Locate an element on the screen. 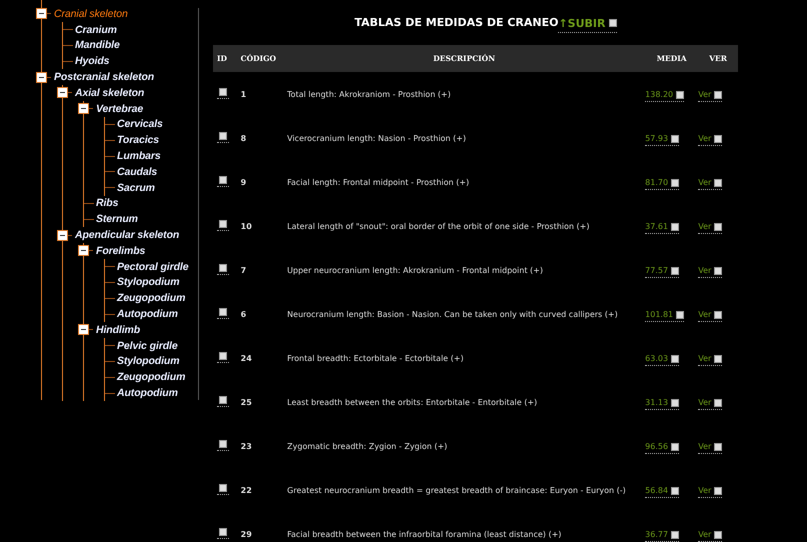 The width and height of the screenshot is (807, 542). tree-item: Cervicals is located at coordinates (140, 124).